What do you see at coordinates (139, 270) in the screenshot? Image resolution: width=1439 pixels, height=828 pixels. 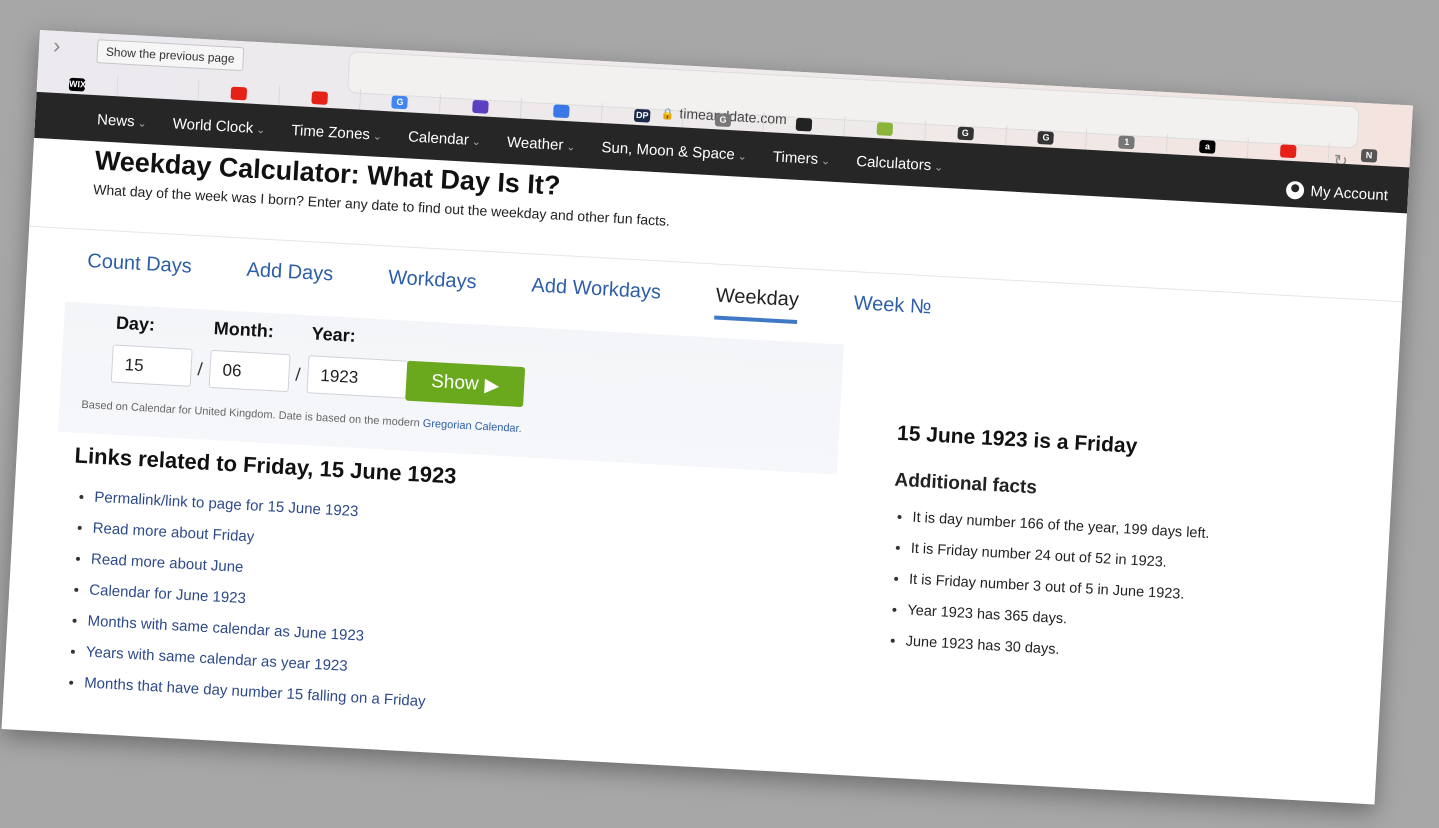 I see `tab-count-days: Count Days` at bounding box center [139, 270].